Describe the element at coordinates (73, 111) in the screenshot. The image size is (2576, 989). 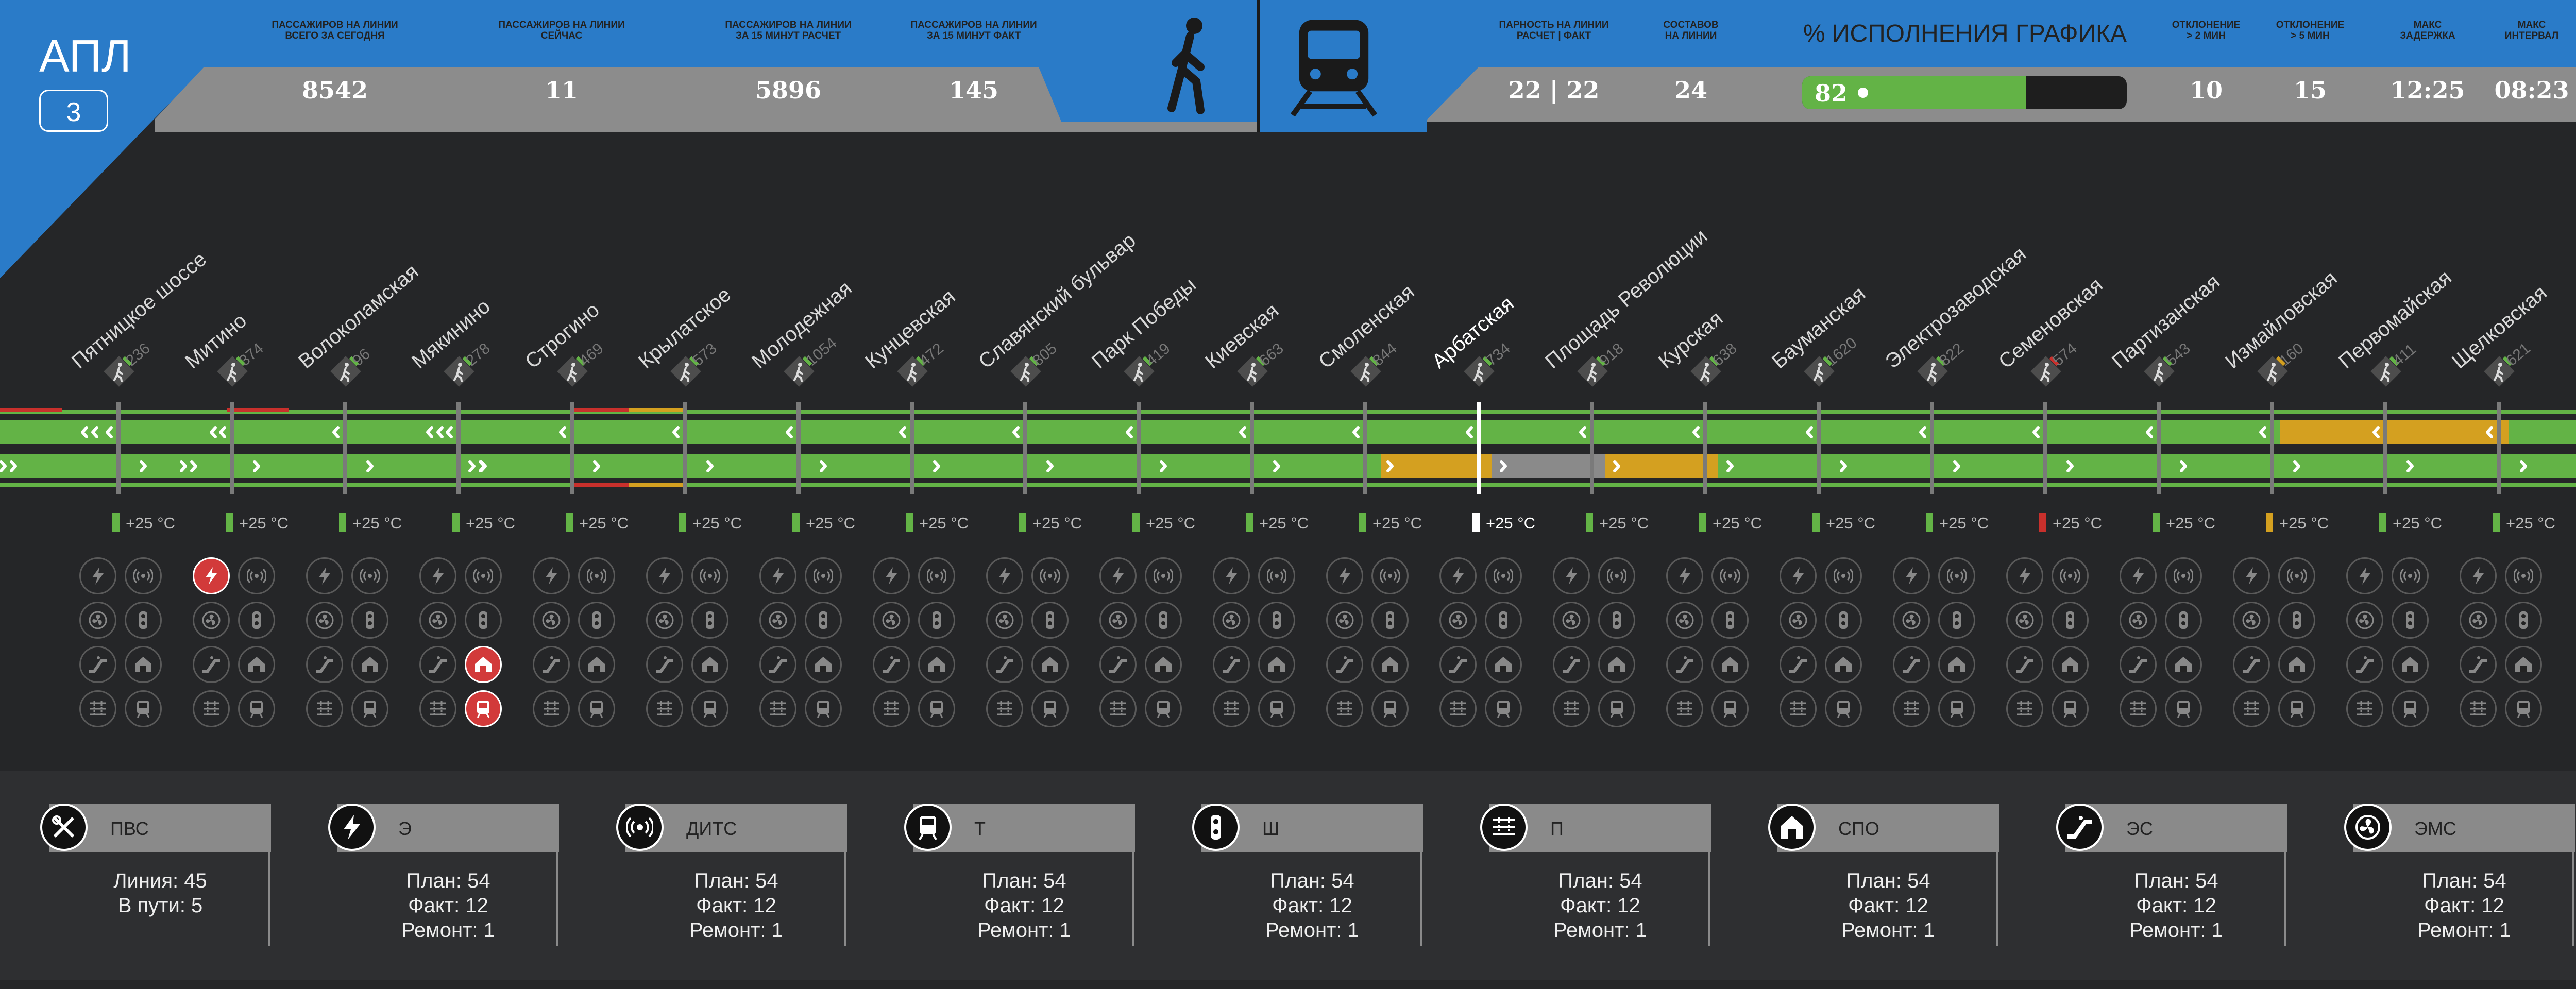
I see `line-number-badge: 3` at that location.